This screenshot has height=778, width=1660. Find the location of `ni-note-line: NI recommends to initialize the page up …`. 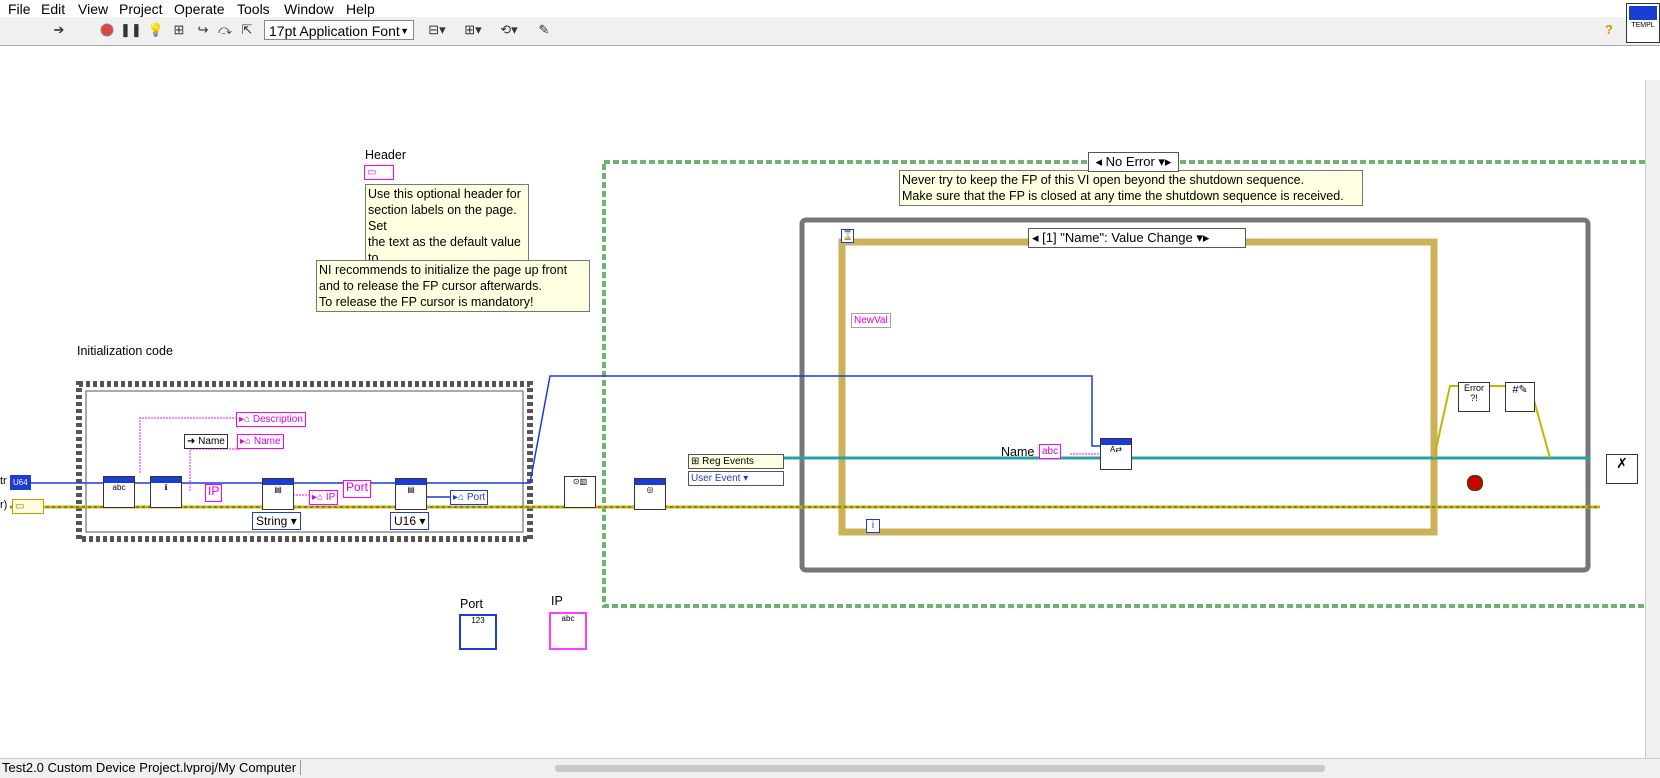

ni-note-line: NI recommends to initialize the page up … is located at coordinates (443, 270).